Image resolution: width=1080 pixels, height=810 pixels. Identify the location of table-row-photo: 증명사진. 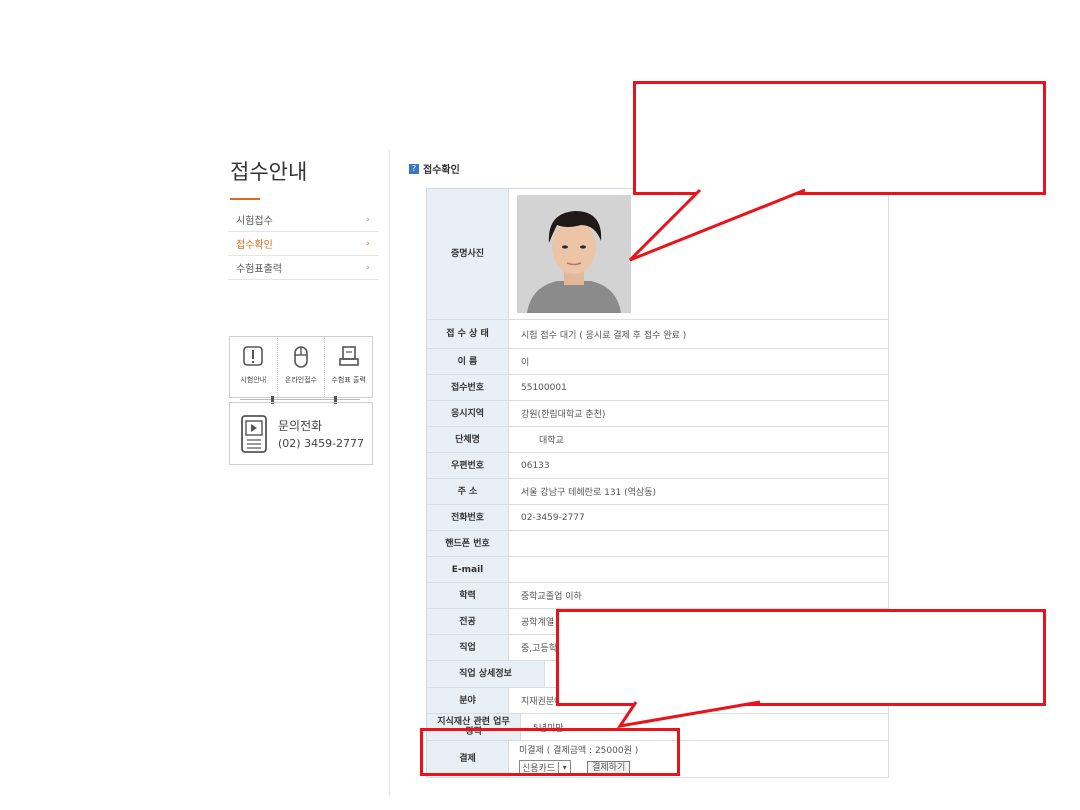
(657, 254).